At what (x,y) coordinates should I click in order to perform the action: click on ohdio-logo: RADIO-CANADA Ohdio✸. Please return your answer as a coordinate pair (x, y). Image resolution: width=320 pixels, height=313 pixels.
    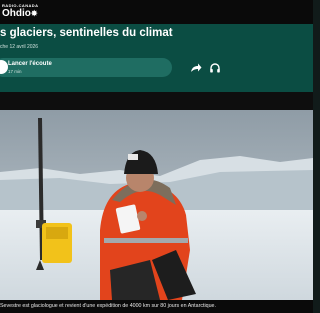
    Looking at the image, I should click on (20, 11).